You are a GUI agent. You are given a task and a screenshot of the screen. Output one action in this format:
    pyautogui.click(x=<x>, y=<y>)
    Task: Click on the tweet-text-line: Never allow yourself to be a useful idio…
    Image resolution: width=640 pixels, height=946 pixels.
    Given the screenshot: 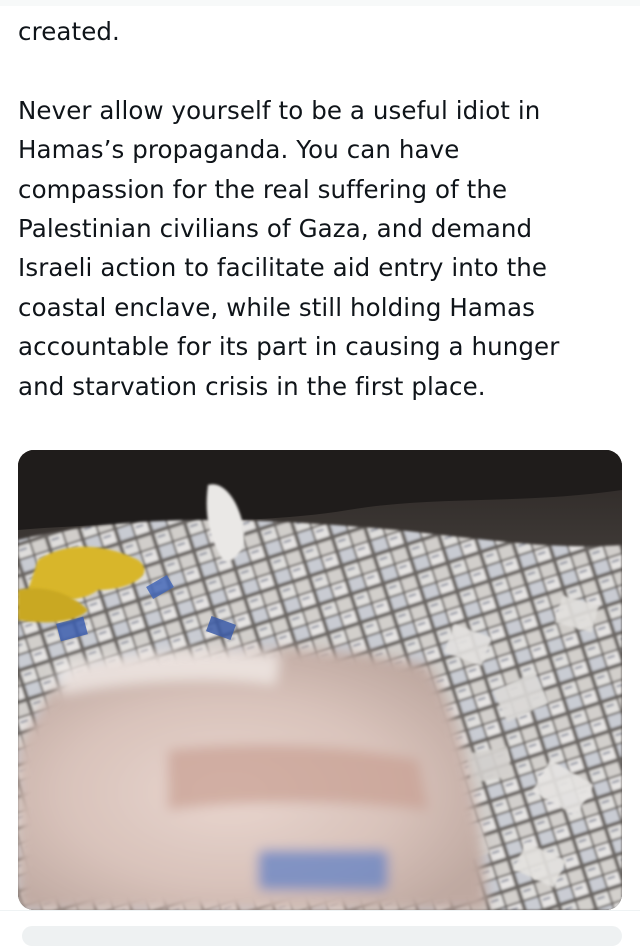 What is the action you would take?
    pyautogui.click(x=279, y=110)
    